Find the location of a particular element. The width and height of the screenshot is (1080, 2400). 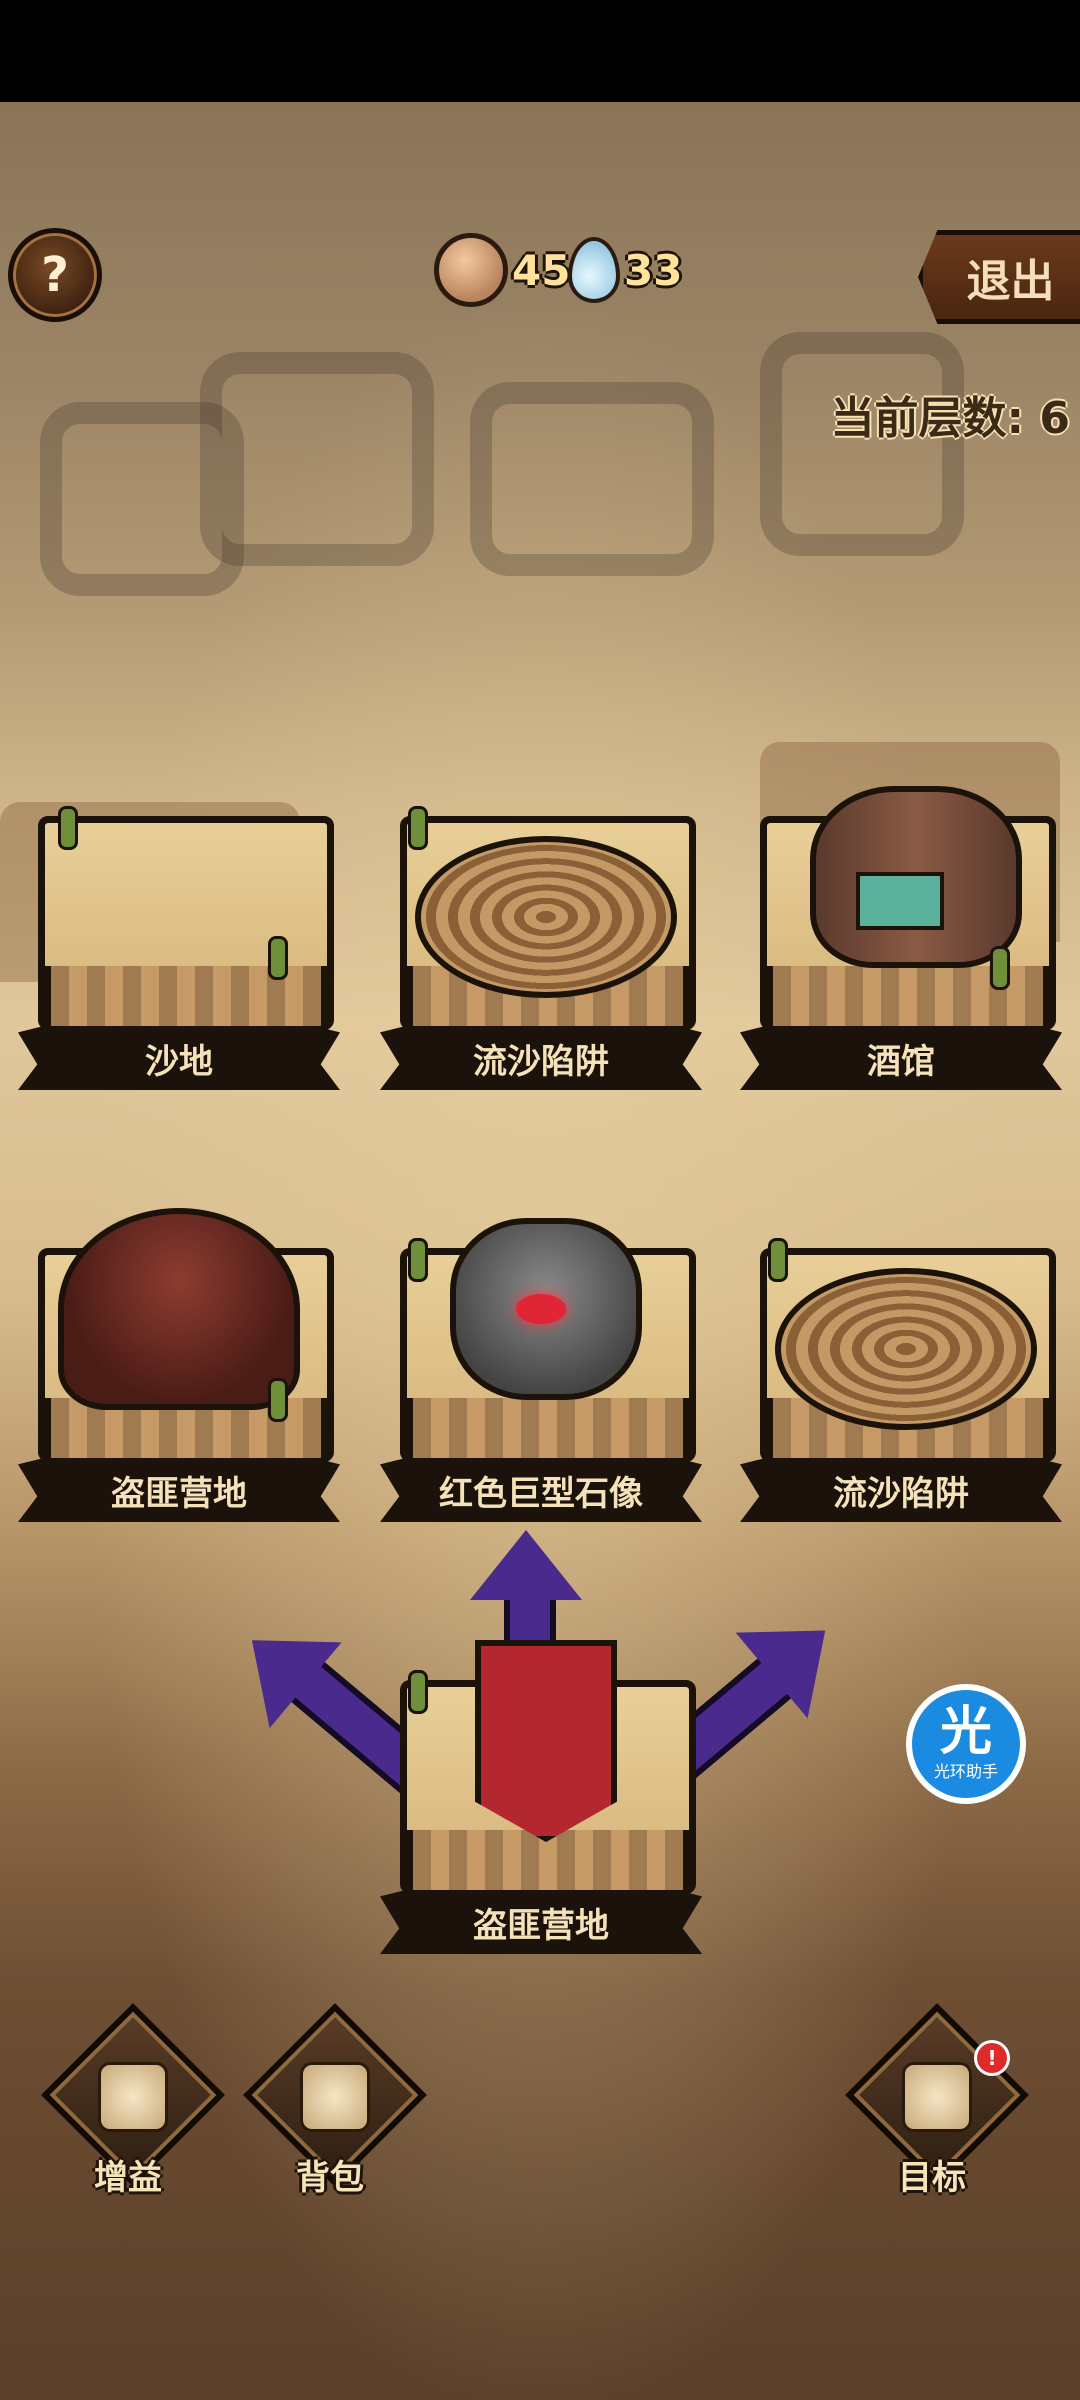

help-button: ? is located at coordinates (55, 275).